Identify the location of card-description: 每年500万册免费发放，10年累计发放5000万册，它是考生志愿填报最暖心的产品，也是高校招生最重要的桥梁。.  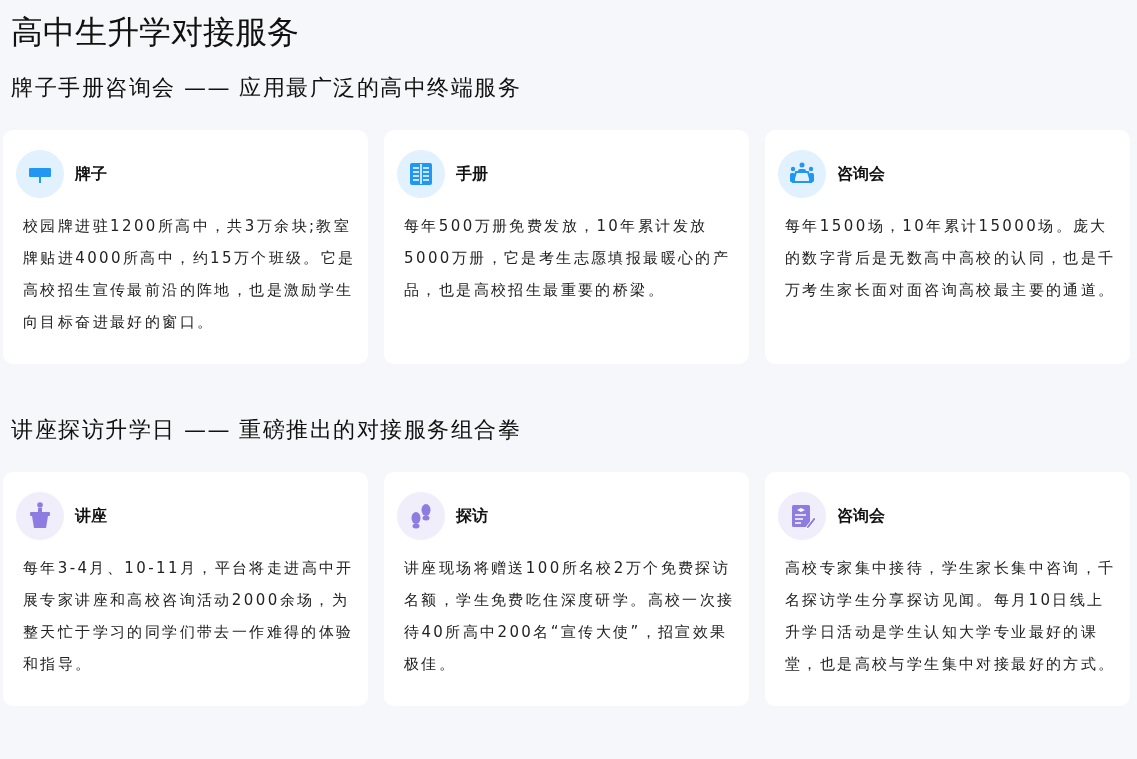
(568, 258).